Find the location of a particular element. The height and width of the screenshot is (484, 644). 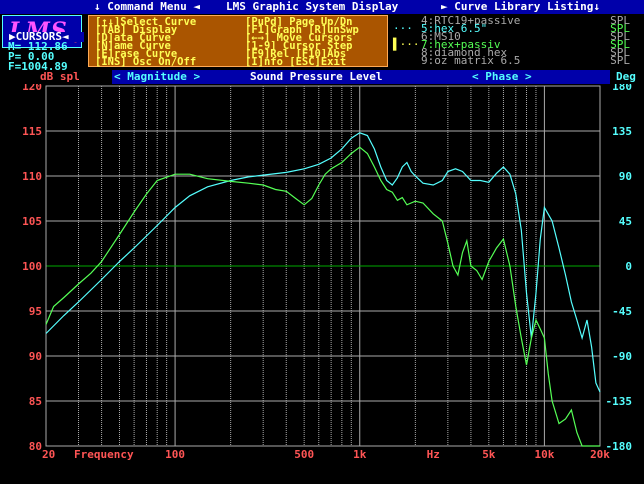

y-tick-label-right: -135 is located at coordinates (619, 401).